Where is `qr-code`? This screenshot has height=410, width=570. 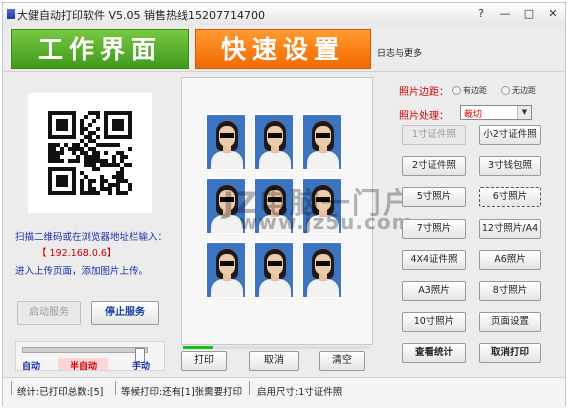
qr-code is located at coordinates (90, 153).